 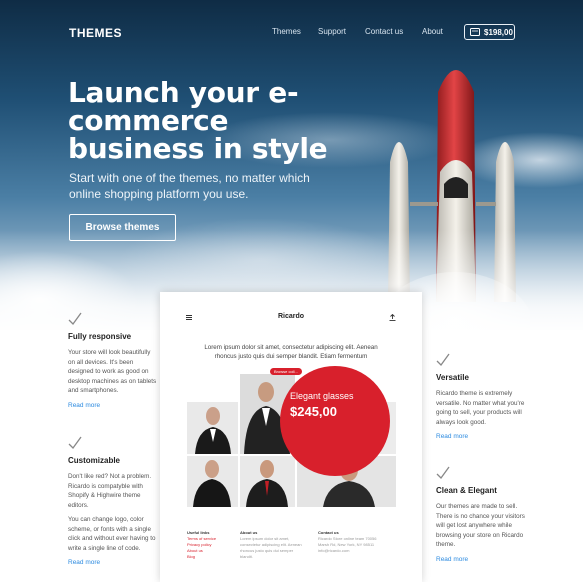 I want to click on upload-icon, so click(x=392, y=317).